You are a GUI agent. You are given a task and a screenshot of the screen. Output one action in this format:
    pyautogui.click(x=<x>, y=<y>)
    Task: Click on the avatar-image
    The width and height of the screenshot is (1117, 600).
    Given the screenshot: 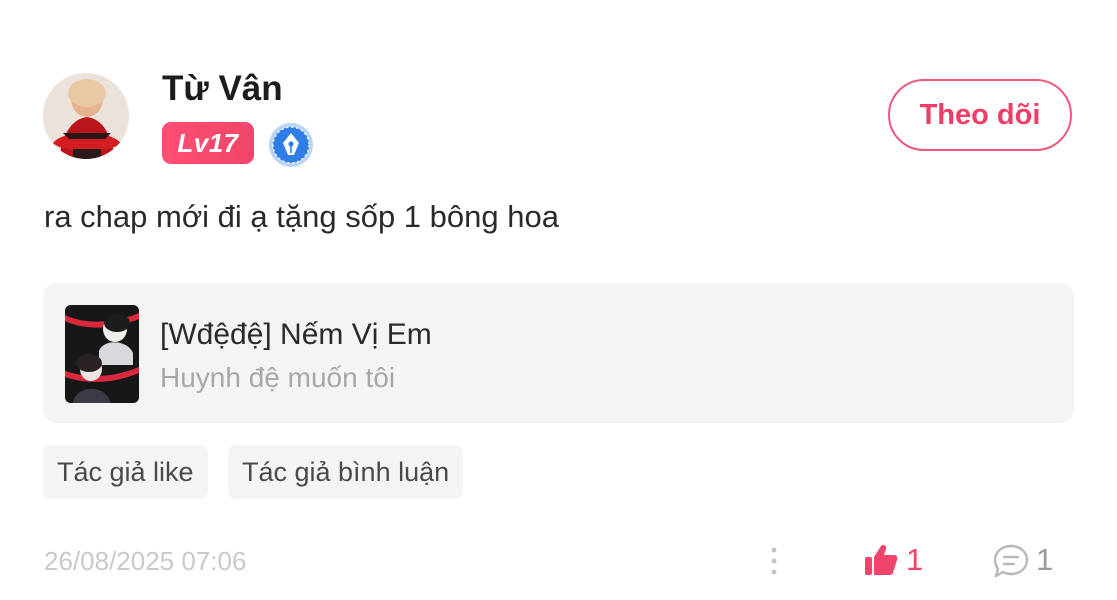 What is the action you would take?
    pyautogui.click(x=86, y=116)
    